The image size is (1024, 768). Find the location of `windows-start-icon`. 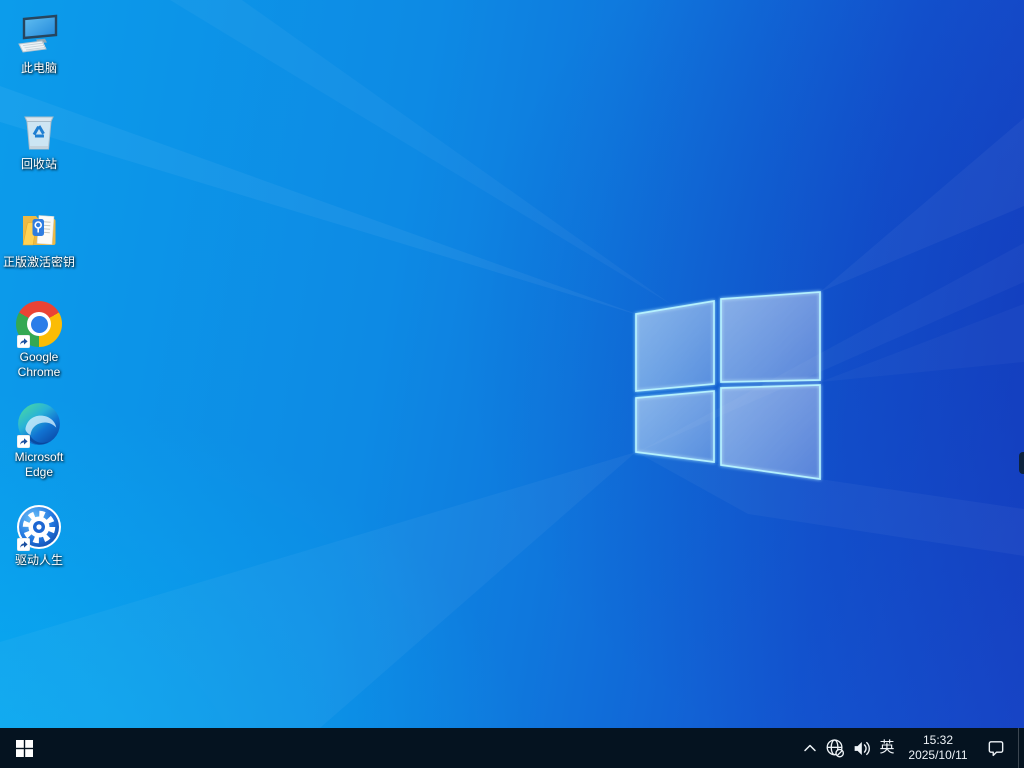

windows-start-icon is located at coordinates (24, 748).